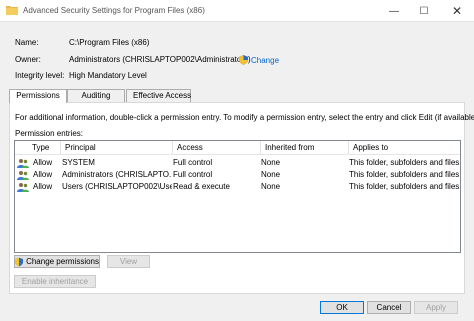  Describe the element at coordinates (128, 261) in the screenshot. I see `view-button: View` at that location.